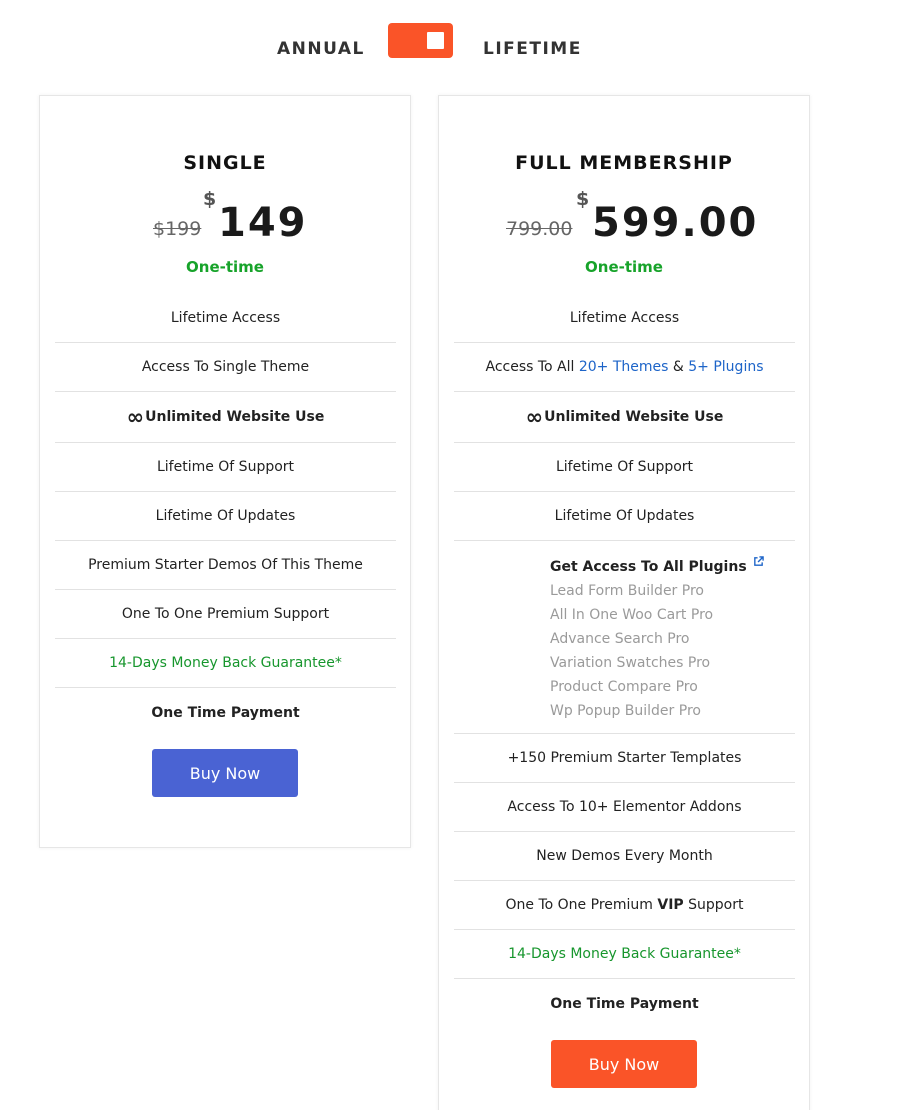 The image size is (899, 1110). What do you see at coordinates (632, 615) in the screenshot?
I see `plugin-item: All In One Woo Cart Pro` at bounding box center [632, 615].